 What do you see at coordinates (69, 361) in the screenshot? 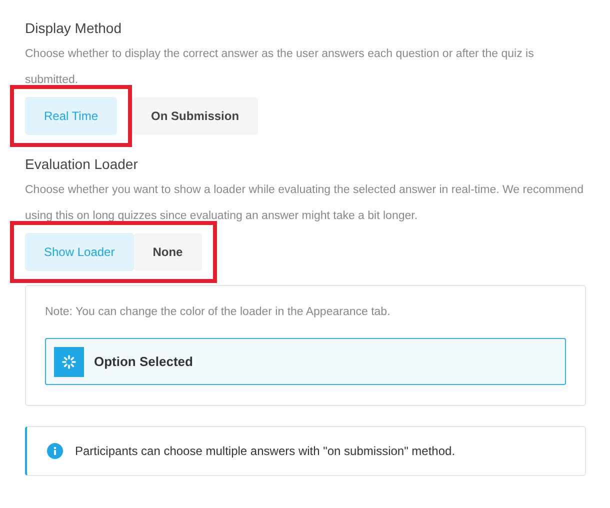
I see `loader-icon` at bounding box center [69, 361].